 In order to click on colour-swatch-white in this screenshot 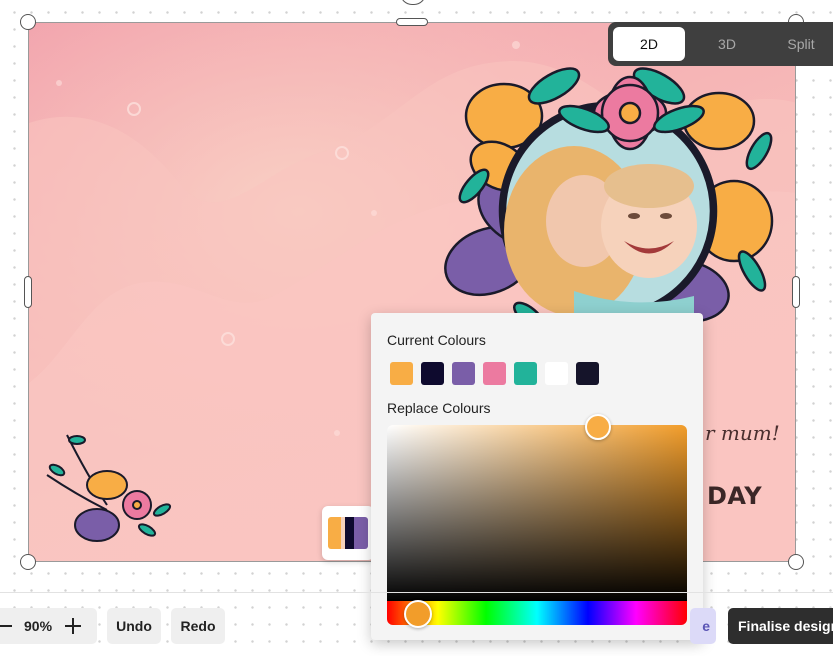, I will do `click(556, 373)`.